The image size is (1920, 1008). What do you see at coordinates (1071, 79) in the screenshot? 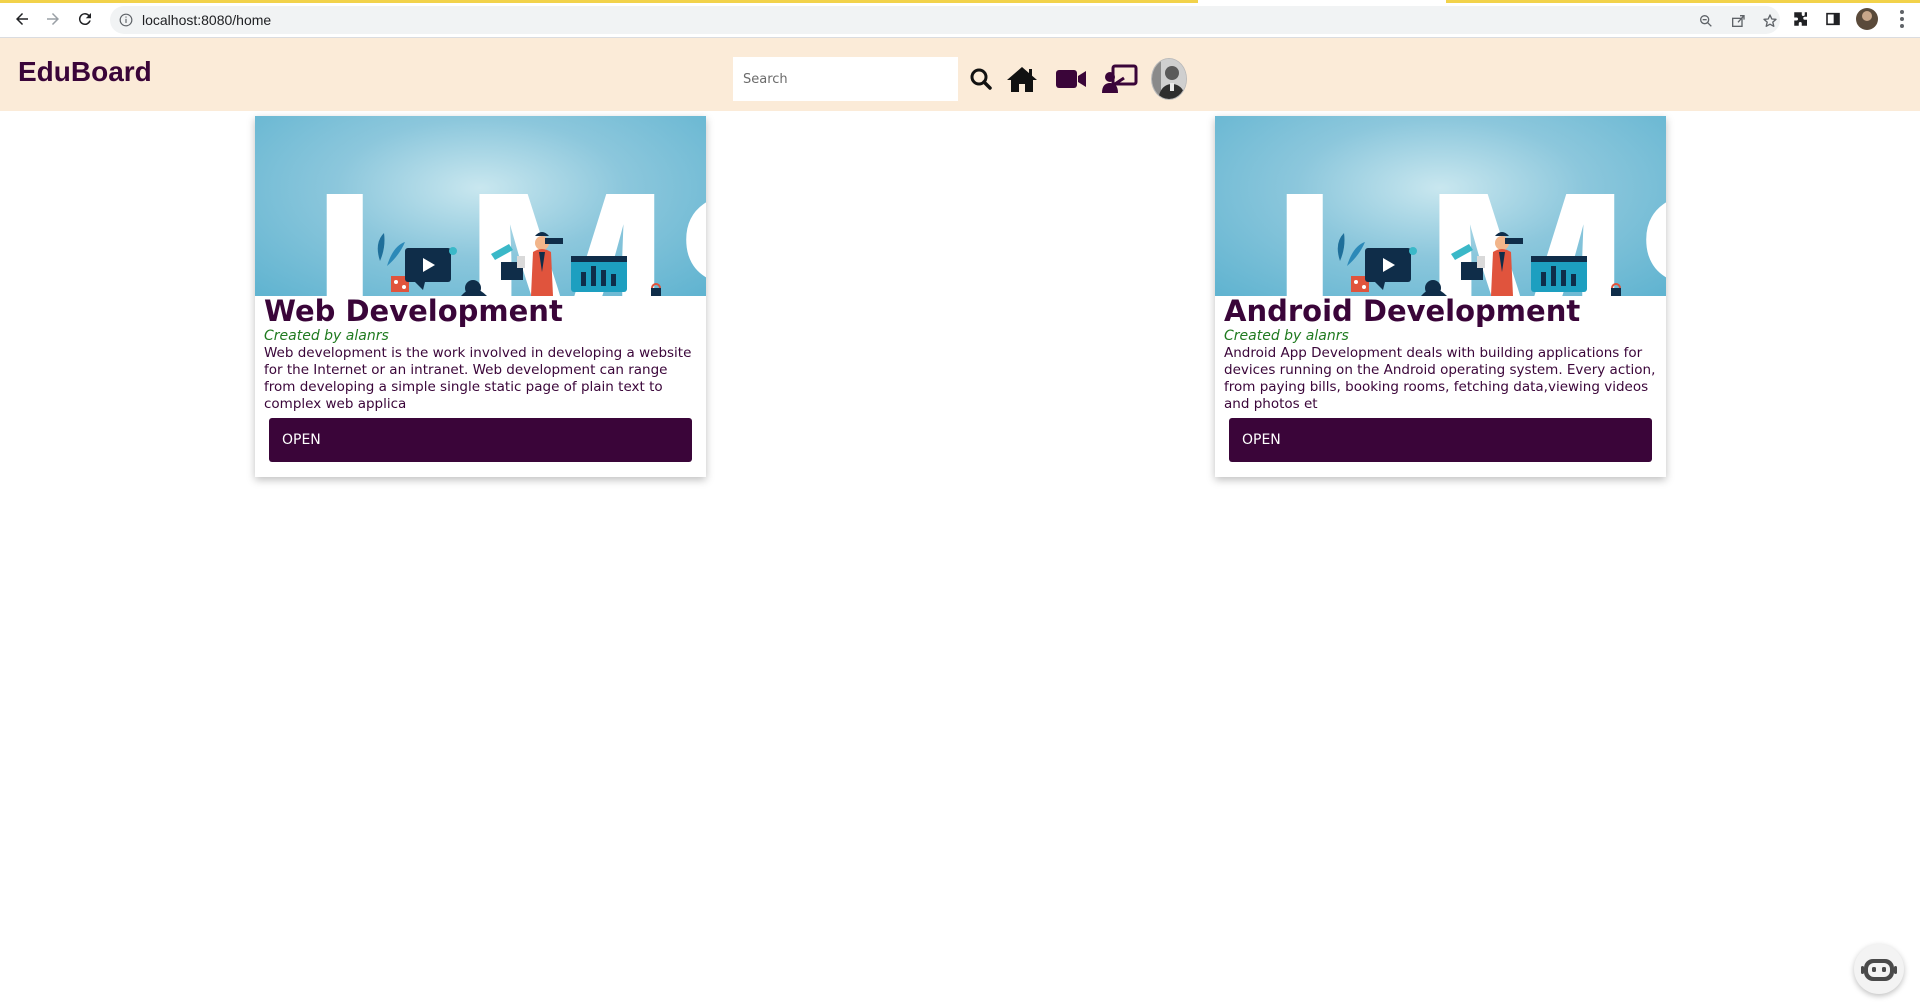
I see `video-camera-icon` at bounding box center [1071, 79].